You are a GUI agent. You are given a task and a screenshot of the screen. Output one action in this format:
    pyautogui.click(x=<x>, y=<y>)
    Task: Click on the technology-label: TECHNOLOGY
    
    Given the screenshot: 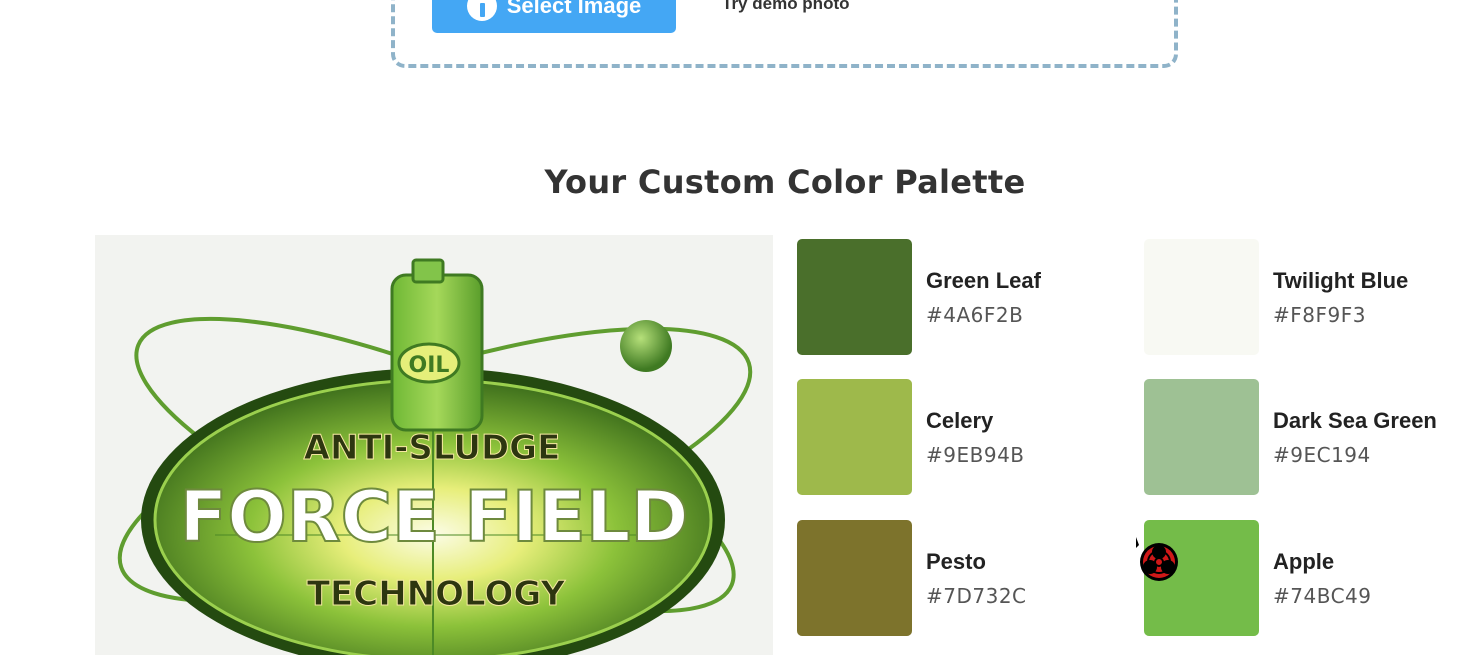 What is the action you would take?
    pyautogui.click(x=436, y=594)
    